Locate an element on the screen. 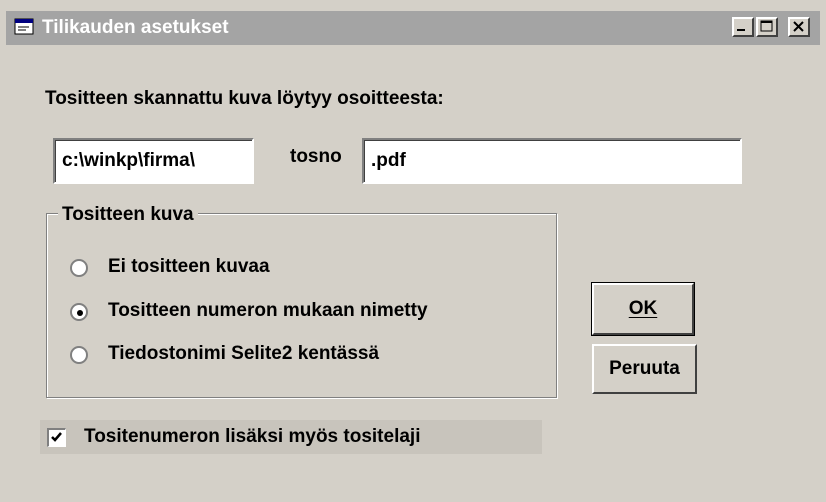  radio-no-image-label: Ei tositteen kuvaa is located at coordinates (189, 267).